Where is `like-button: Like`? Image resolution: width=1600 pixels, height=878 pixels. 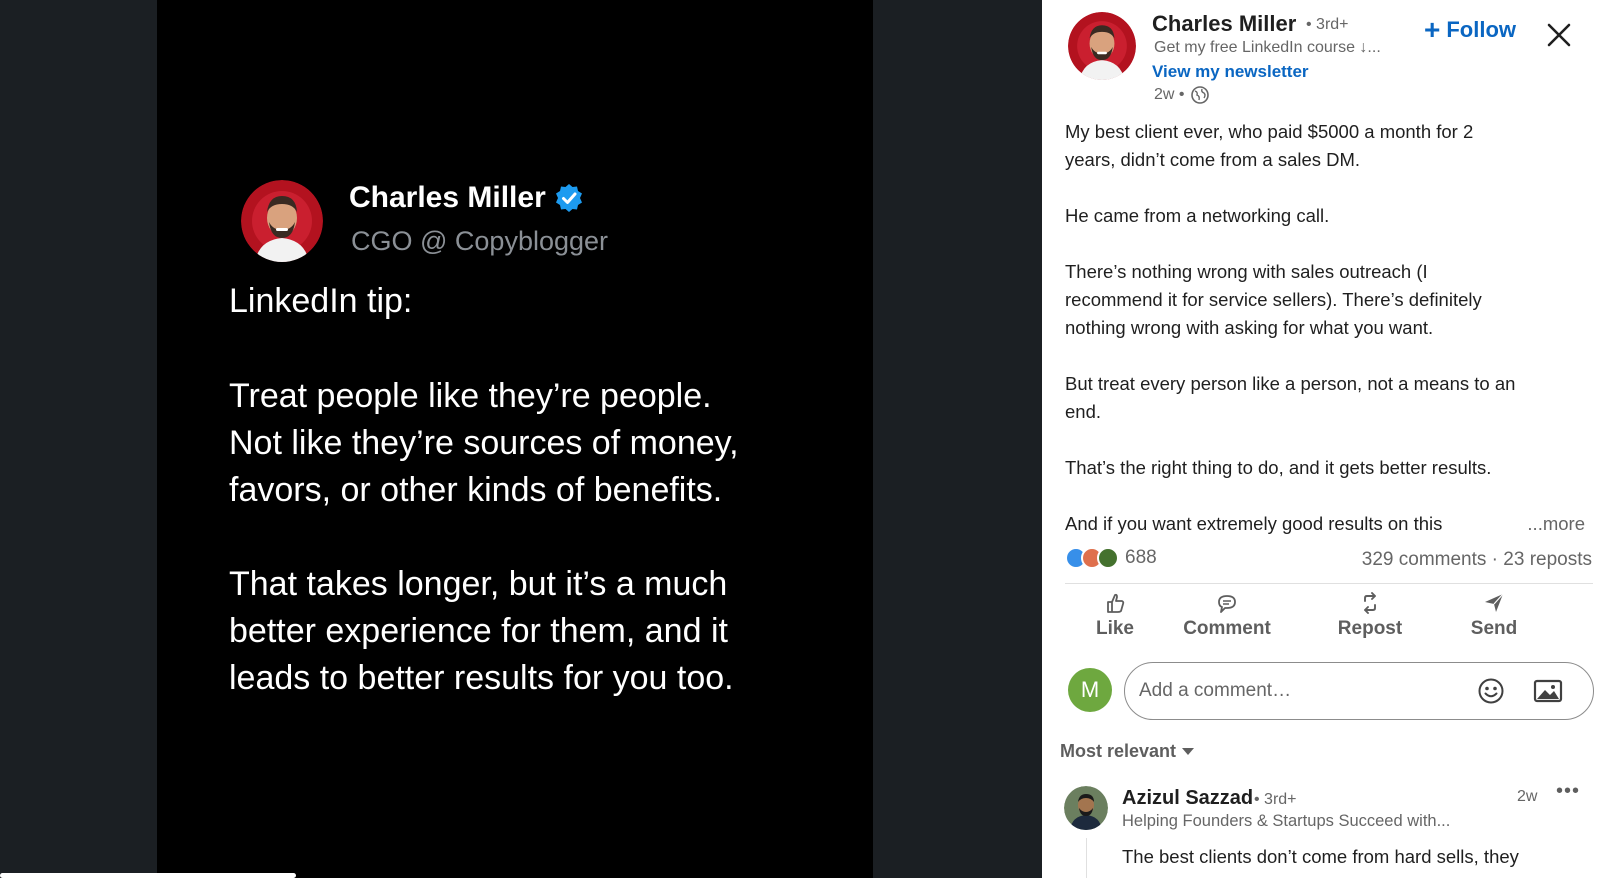
like-button: Like is located at coordinates (1115, 616).